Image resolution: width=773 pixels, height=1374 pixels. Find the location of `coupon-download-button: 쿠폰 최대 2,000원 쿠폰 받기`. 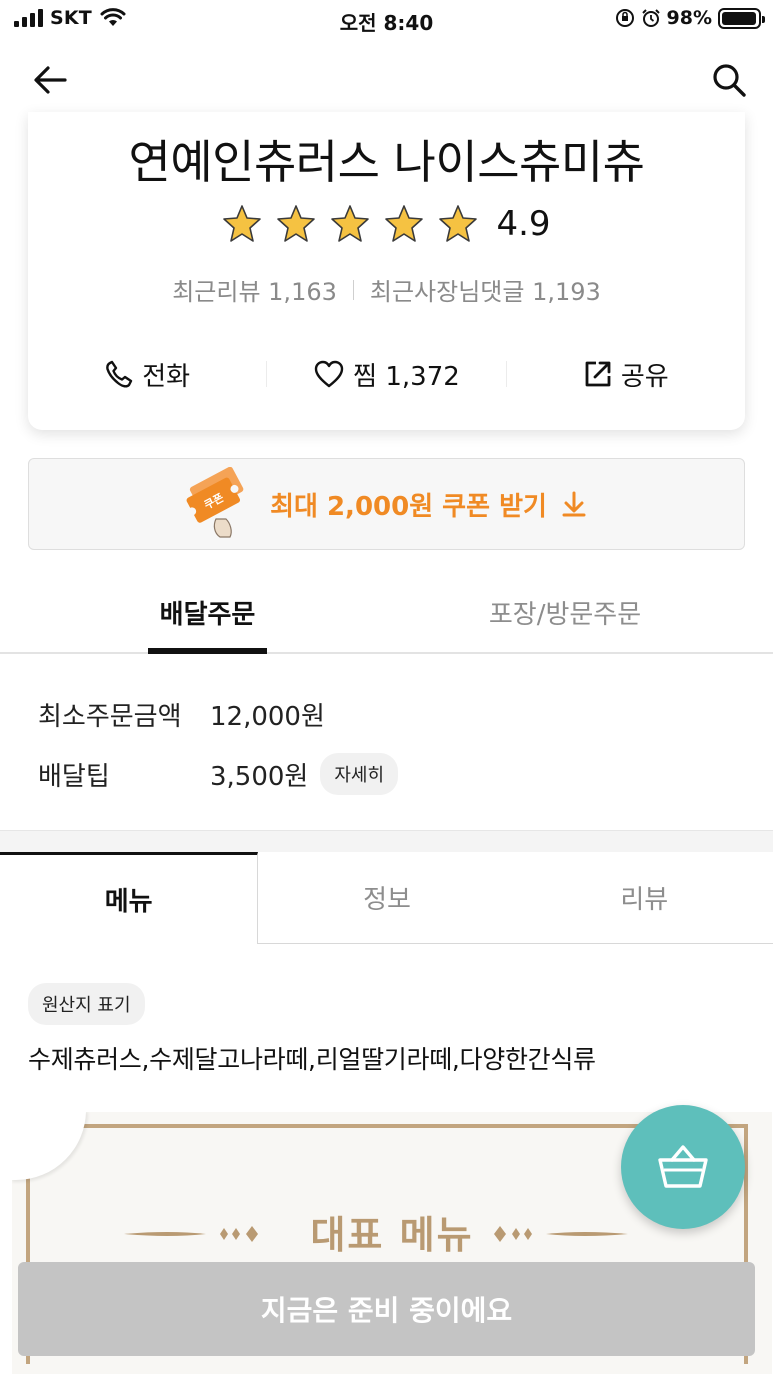

coupon-download-button: 쿠폰 최대 2,000원 쿠폰 받기 is located at coordinates (386, 504).